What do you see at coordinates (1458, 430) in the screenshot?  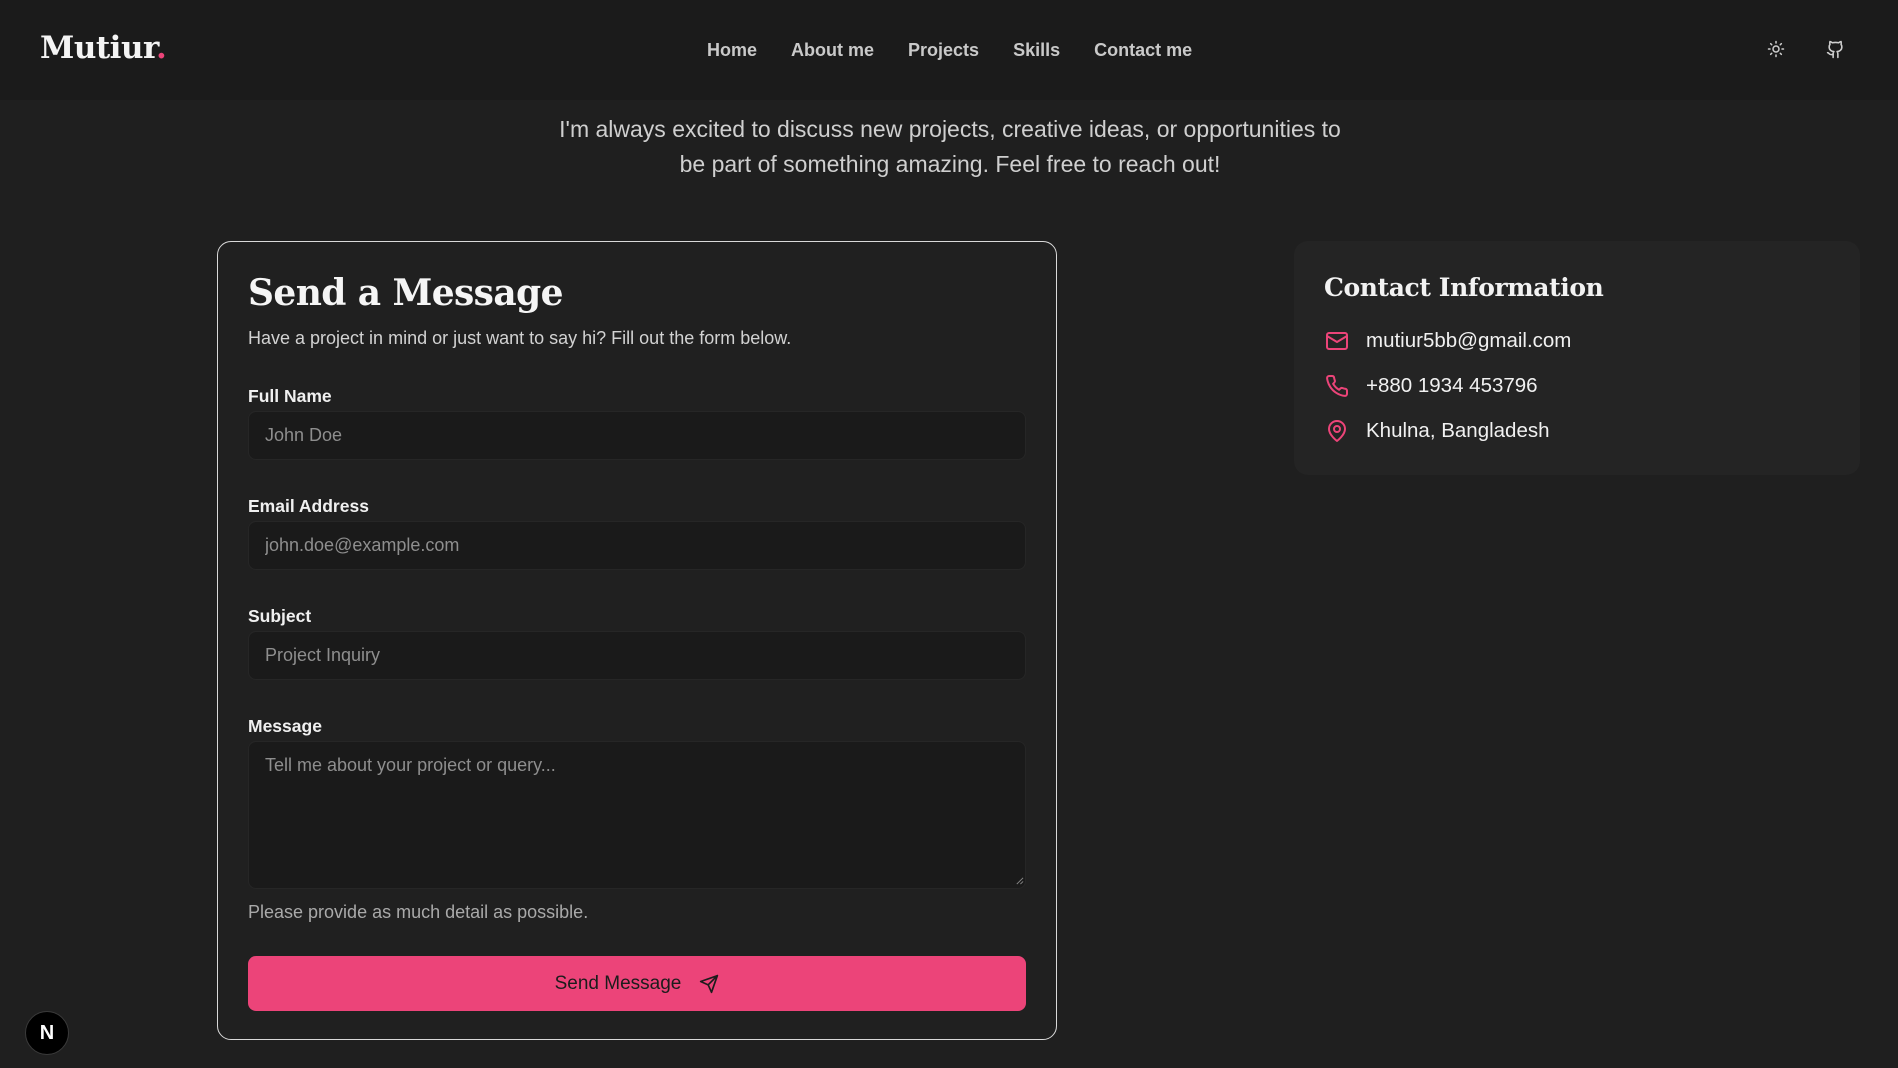 I see `contact-location: Khulna, Bangladesh` at bounding box center [1458, 430].